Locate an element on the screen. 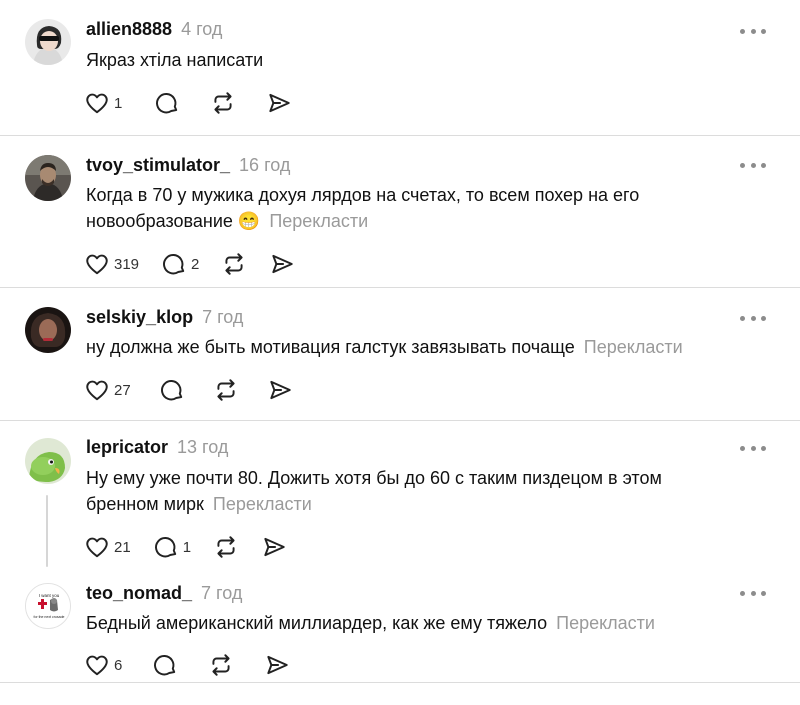  like-button: 6 is located at coordinates (103, 665).